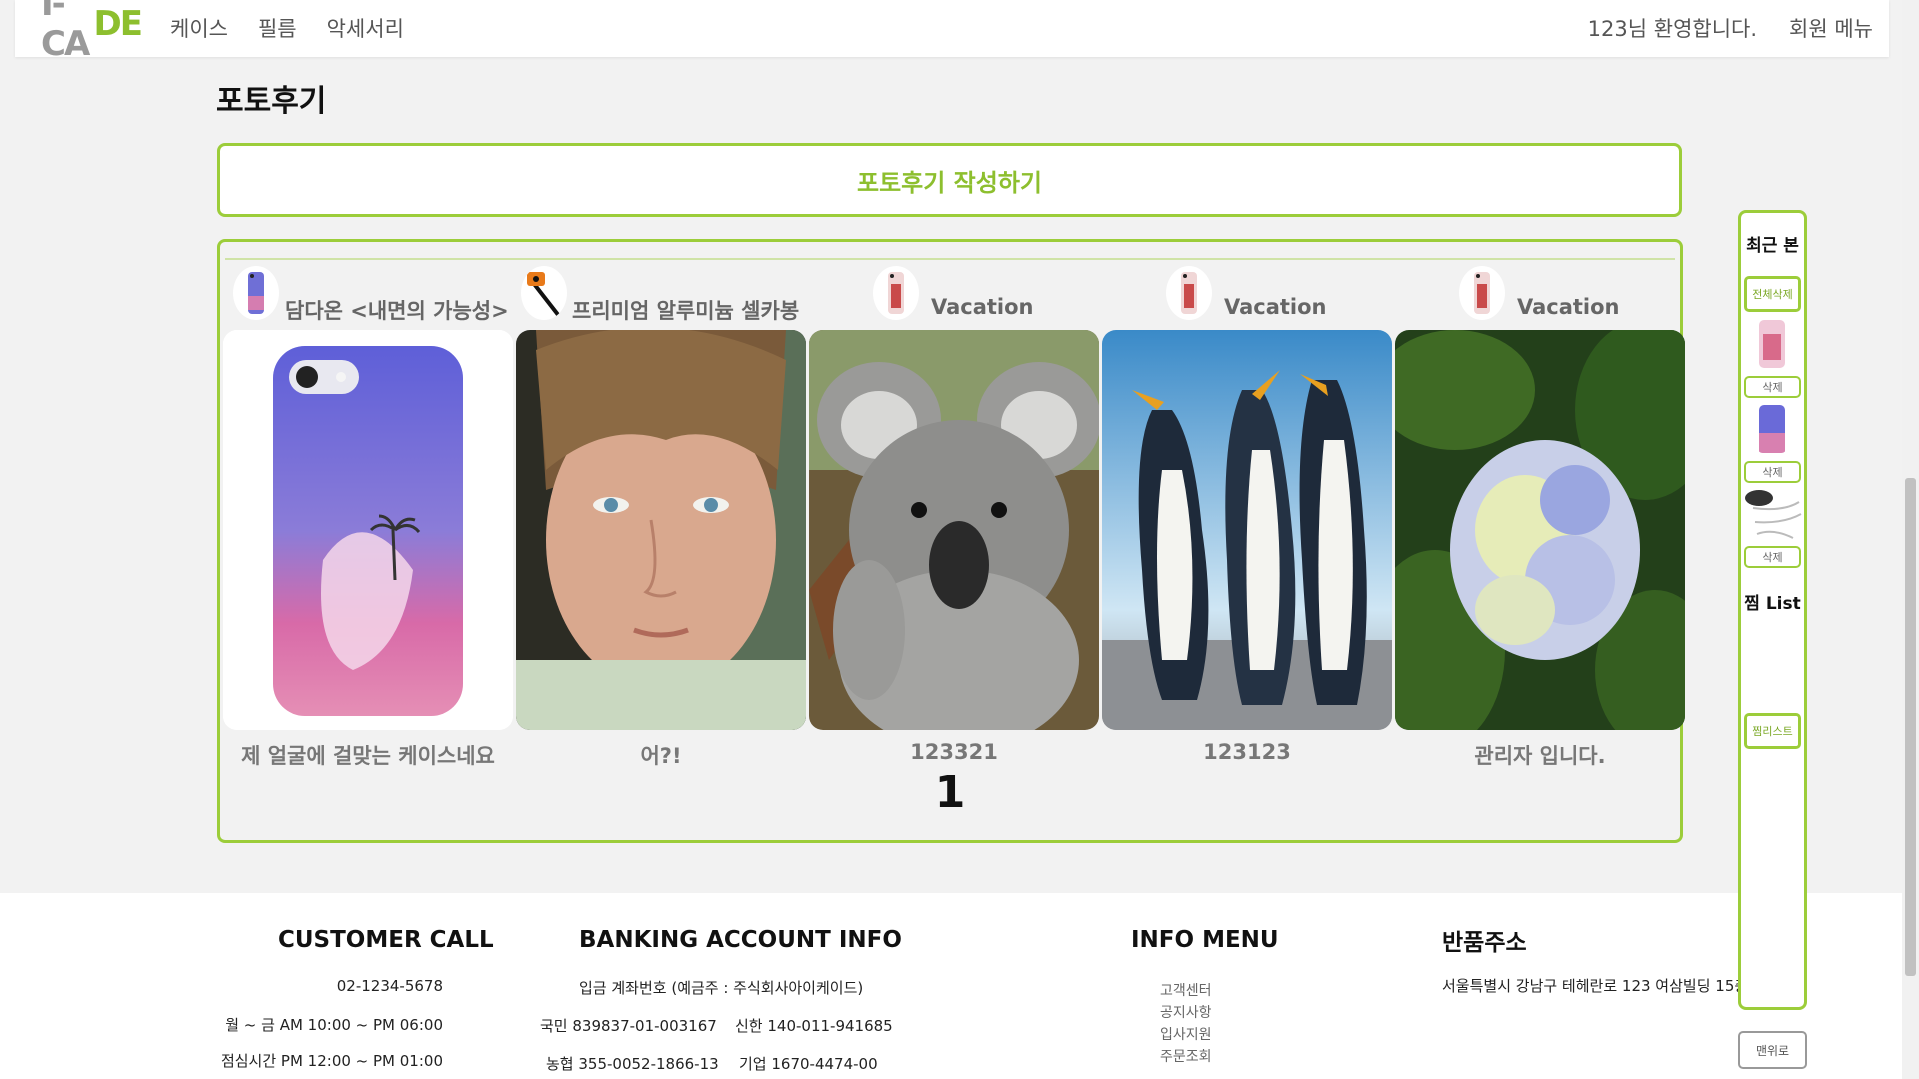 The width and height of the screenshot is (1919, 1079). Describe the element at coordinates (389, 986) in the screenshot. I see `customer-phone: 02-1234-5678` at that location.